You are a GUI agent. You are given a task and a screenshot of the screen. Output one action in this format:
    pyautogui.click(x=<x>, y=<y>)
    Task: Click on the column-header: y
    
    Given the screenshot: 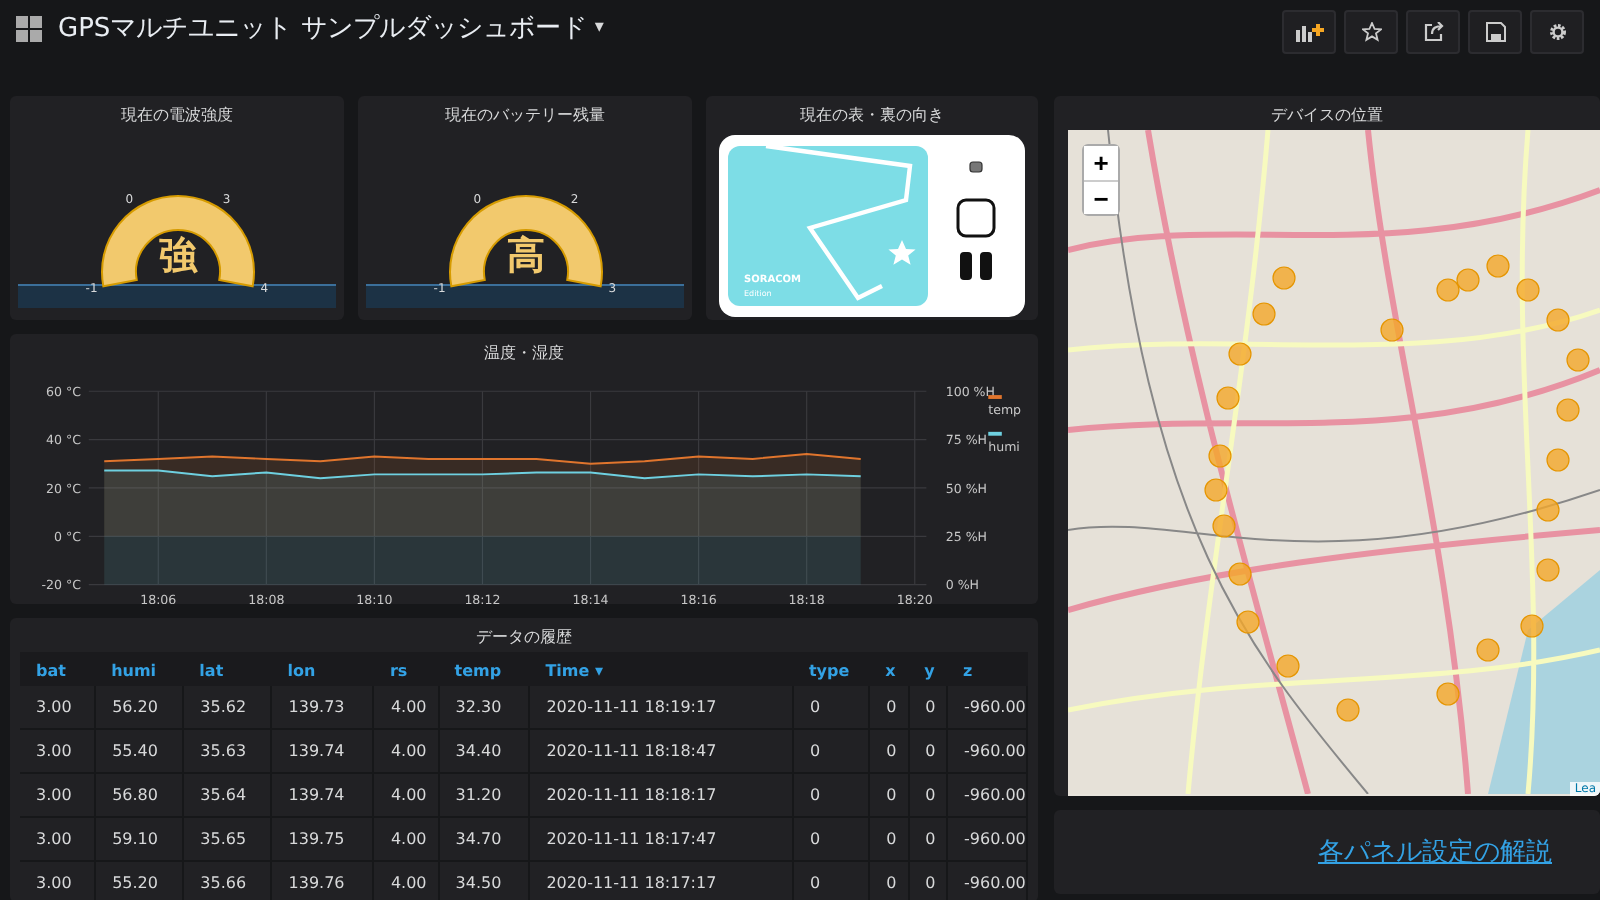 What is the action you would take?
    pyautogui.click(x=928, y=669)
    